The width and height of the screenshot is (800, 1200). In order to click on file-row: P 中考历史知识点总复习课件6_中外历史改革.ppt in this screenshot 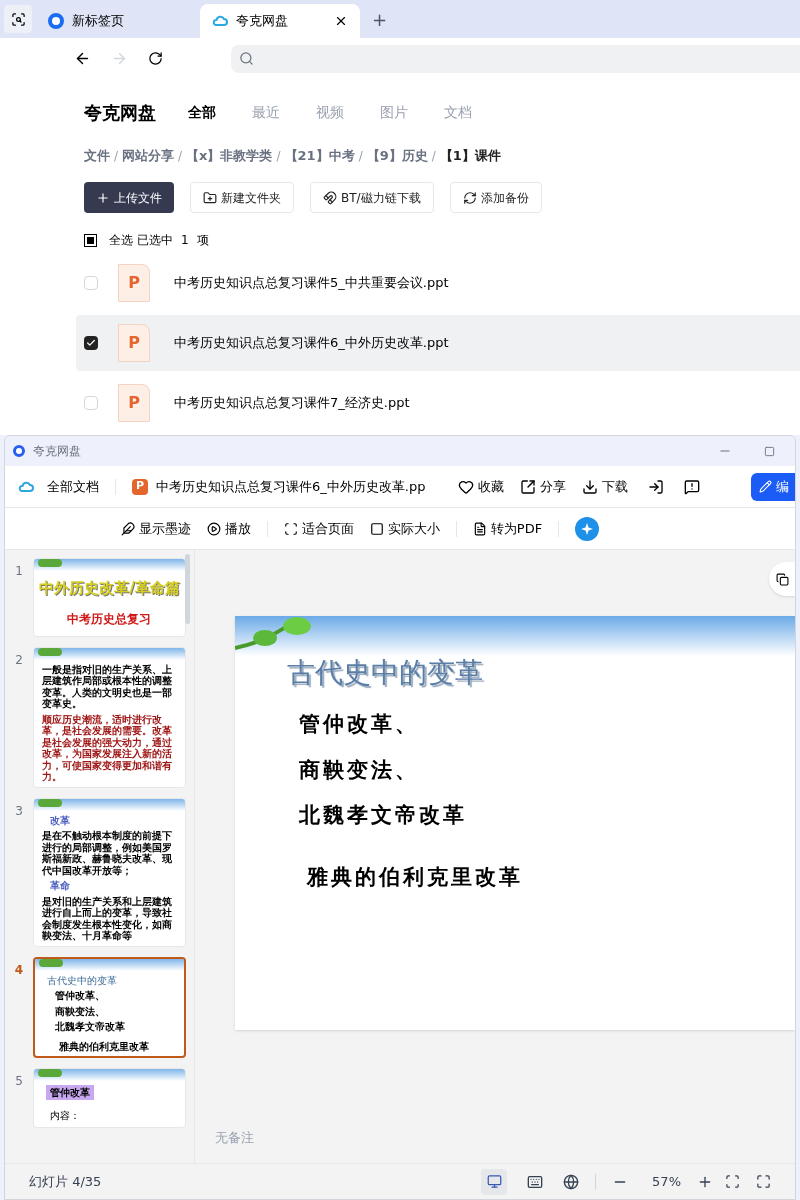, I will do `click(438, 343)`.